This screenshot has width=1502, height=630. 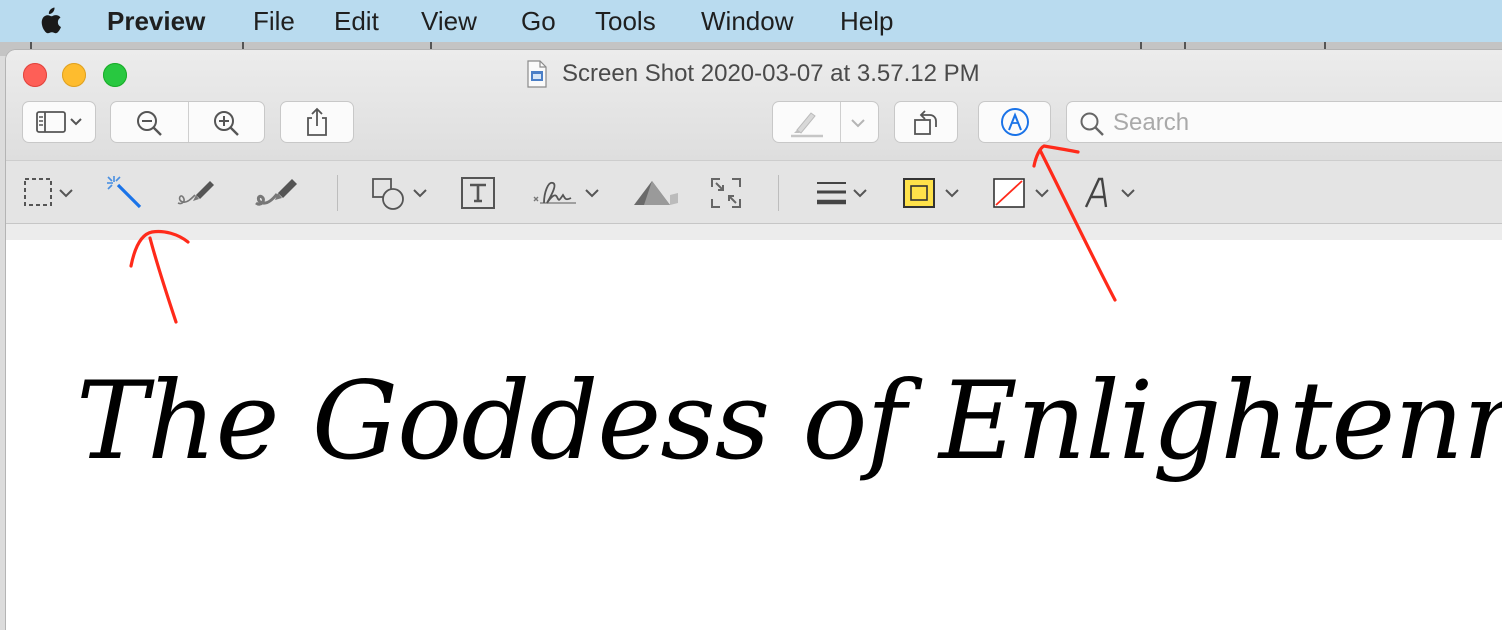 I want to click on selection-tool, so click(x=50, y=193).